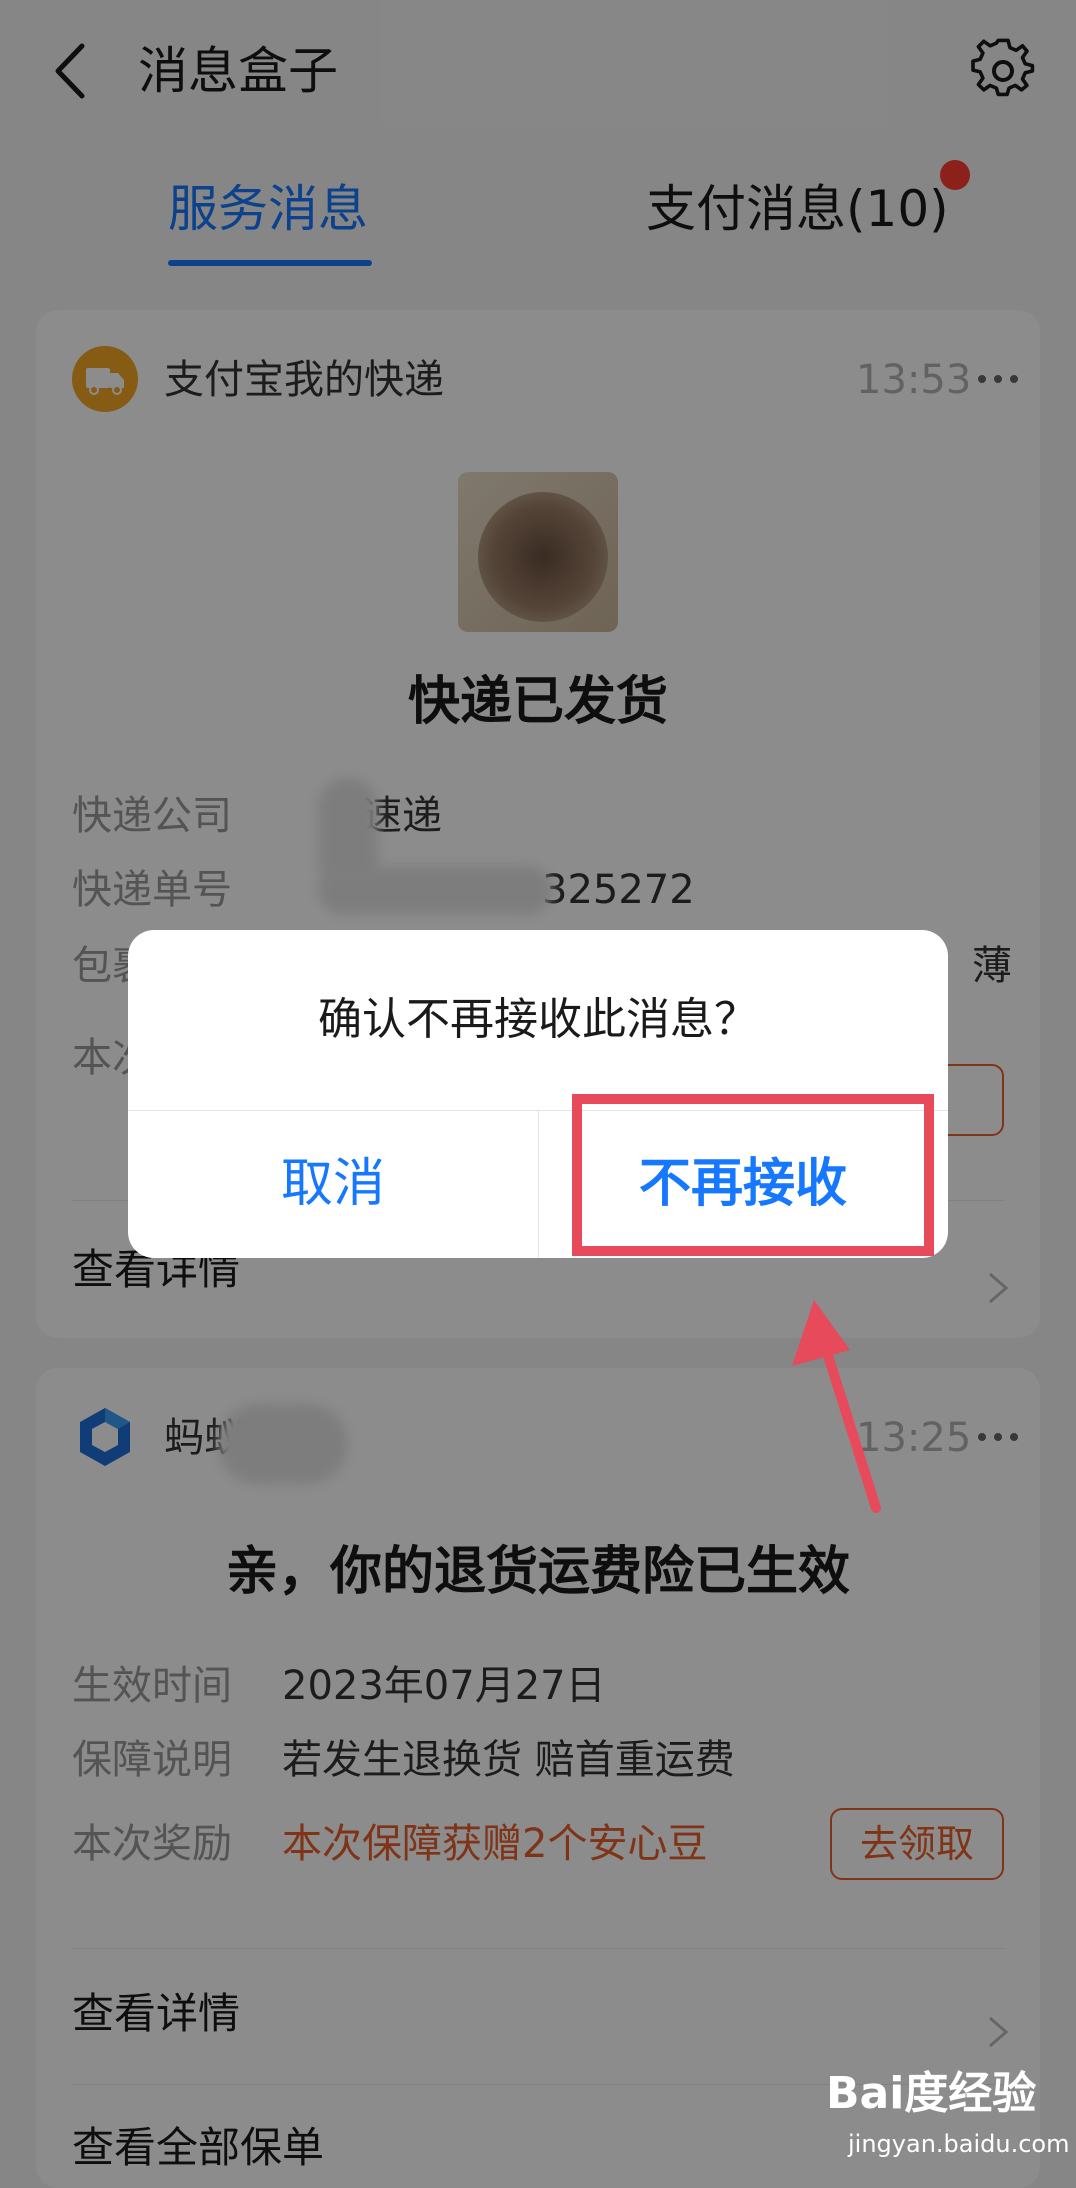  Describe the element at coordinates (333, 1184) in the screenshot. I see `cancel-button: 取消` at that location.